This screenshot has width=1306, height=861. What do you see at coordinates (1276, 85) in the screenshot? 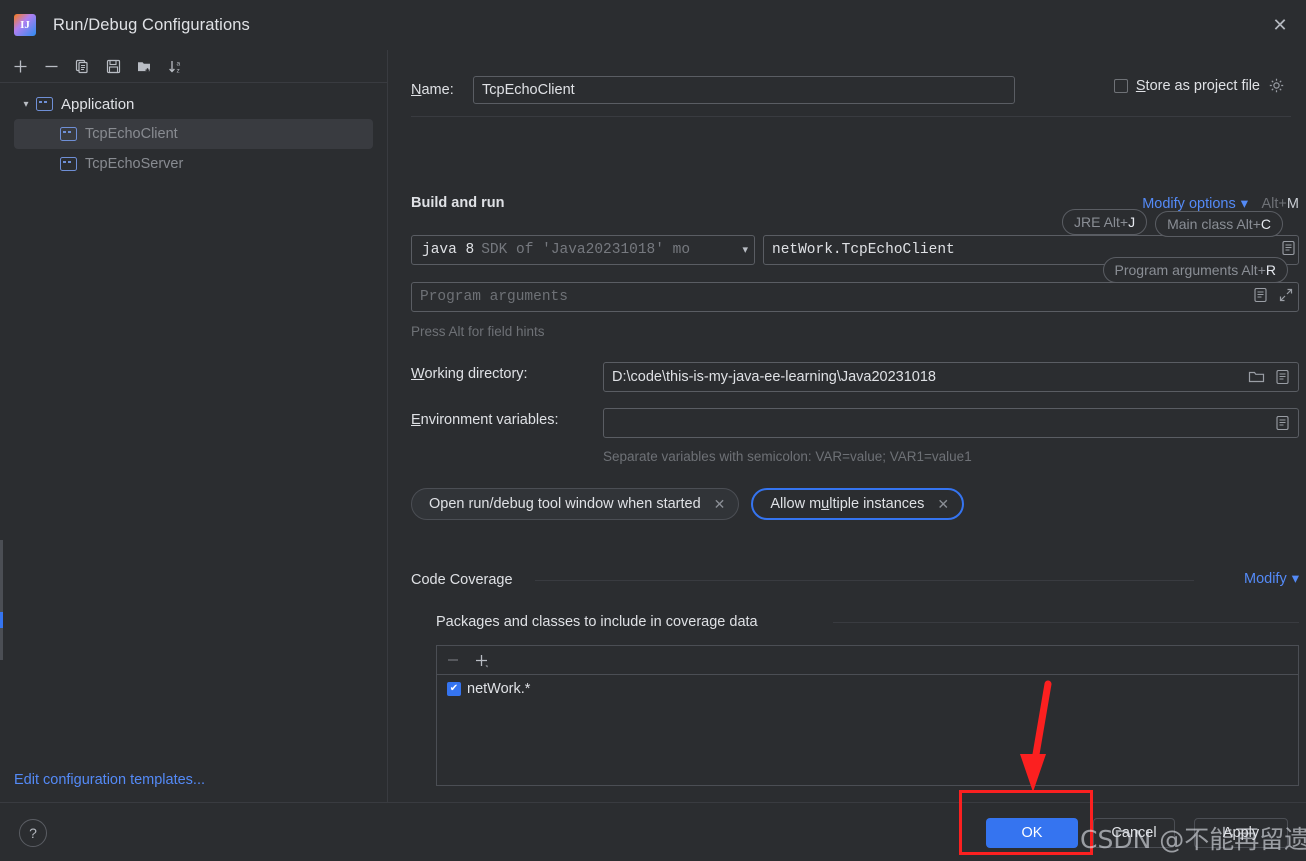
I see `gear-icon` at bounding box center [1276, 85].